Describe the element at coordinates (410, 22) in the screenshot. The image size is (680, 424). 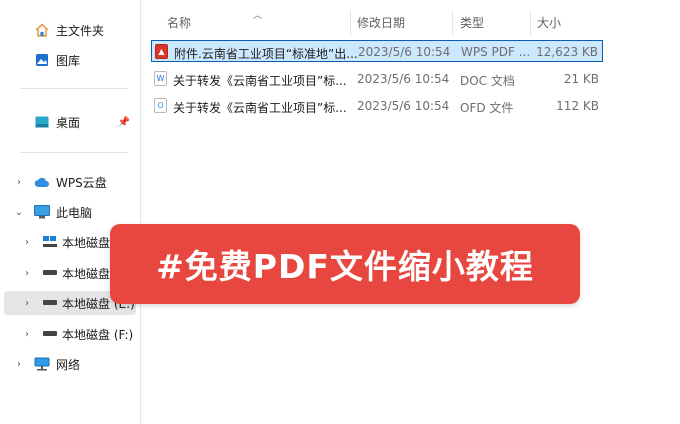
I see `column-header-row: ︿ 名称 修改日期 类型 大小` at that location.